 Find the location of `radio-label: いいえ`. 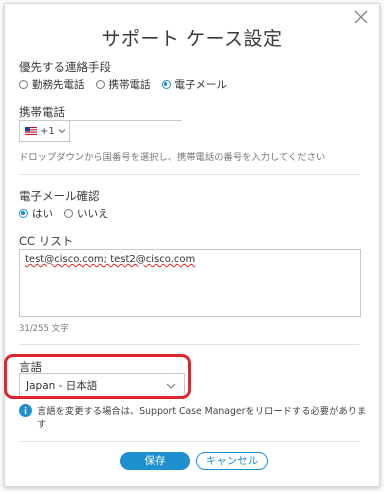

radio-label: いいえ is located at coordinates (93, 214).